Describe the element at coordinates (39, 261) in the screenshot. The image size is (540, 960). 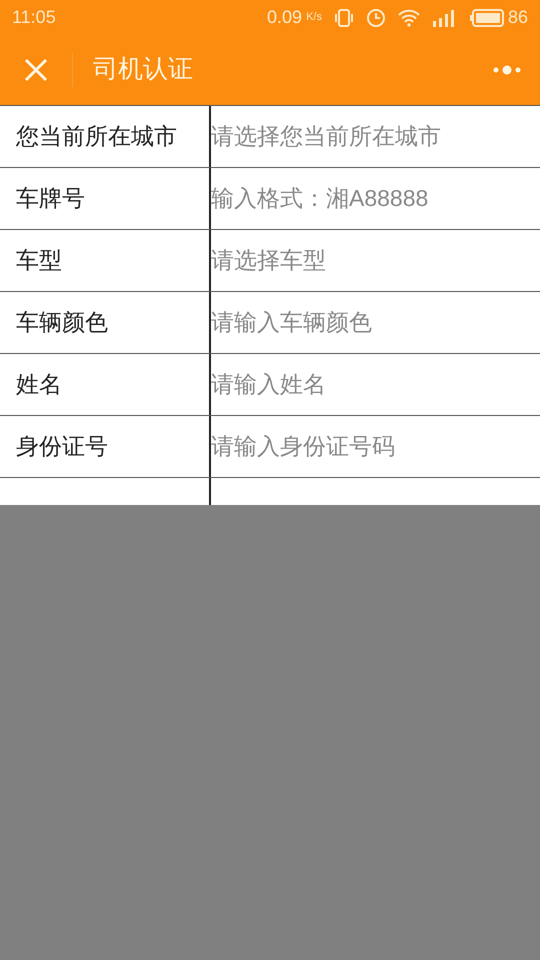
I see `field-label: 车型` at that location.